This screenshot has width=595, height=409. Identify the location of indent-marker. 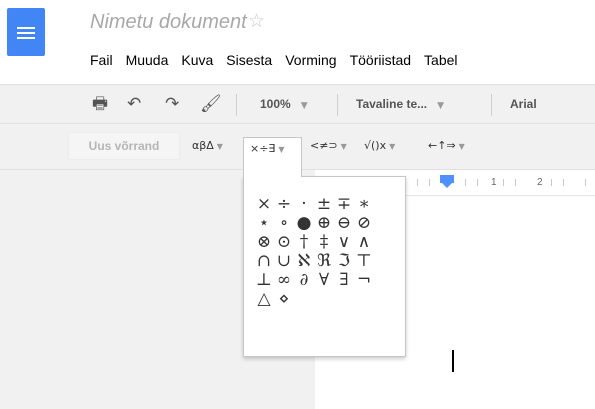
(447, 179).